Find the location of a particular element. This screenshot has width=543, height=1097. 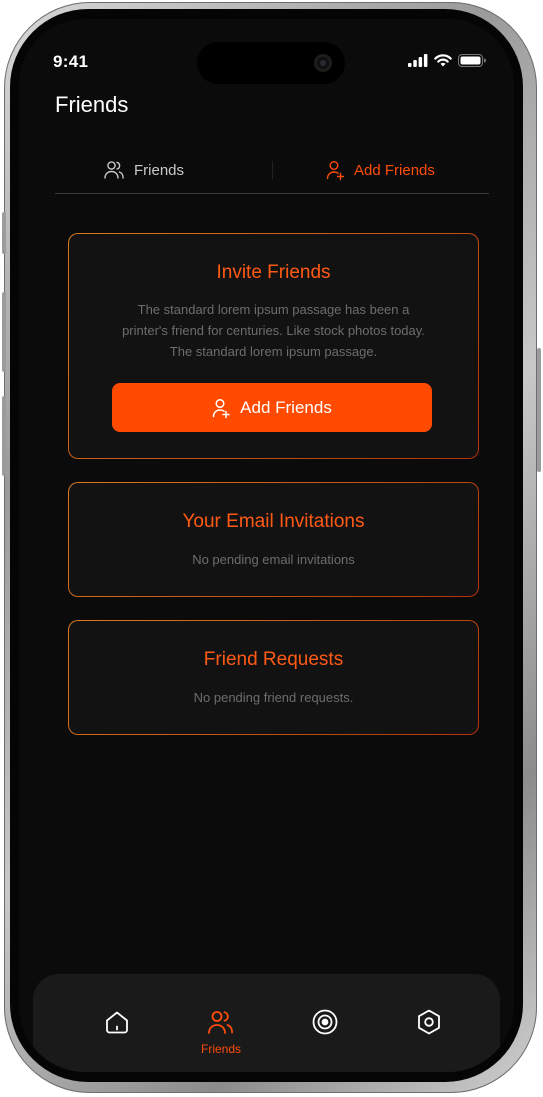

tab-bar: Friends Add Friends is located at coordinates (272, 172).